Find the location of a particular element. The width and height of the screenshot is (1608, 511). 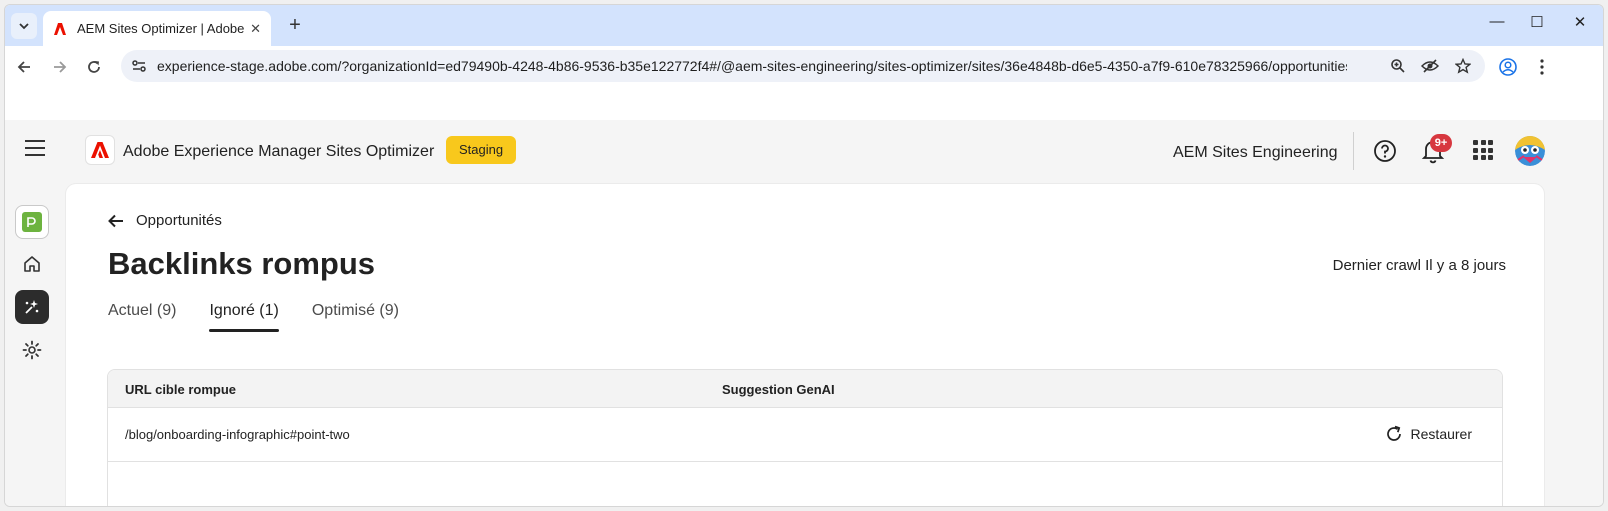

restore-label: Restaurer is located at coordinates (1441, 434).